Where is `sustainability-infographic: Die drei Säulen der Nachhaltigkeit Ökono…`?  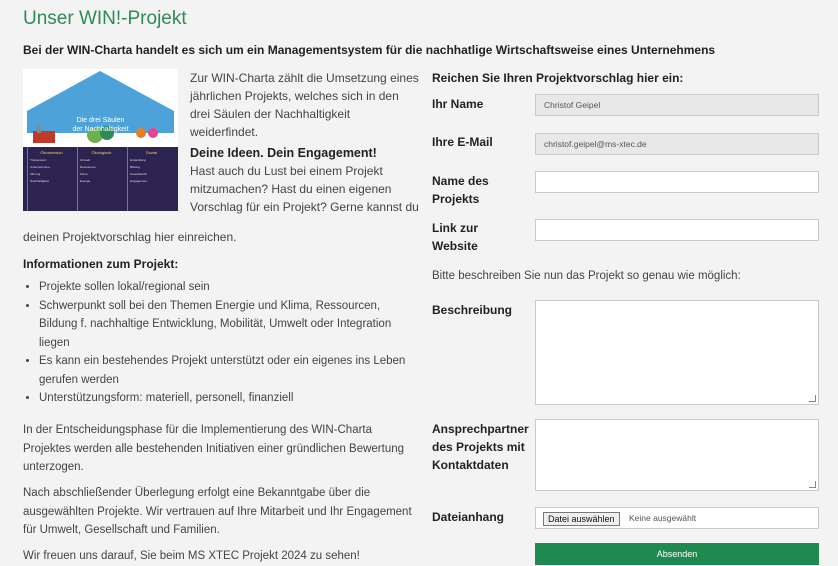
sustainability-infographic: Die drei Säulen der Nachhaltigkeit Ökono… is located at coordinates (100, 140).